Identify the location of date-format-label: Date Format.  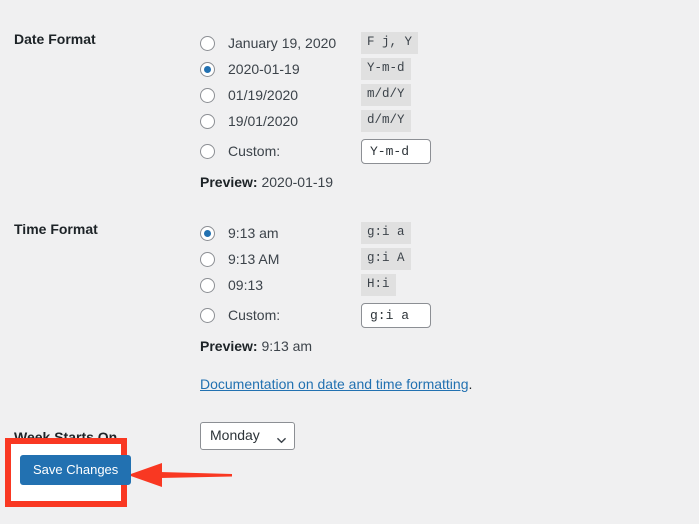
(55, 39).